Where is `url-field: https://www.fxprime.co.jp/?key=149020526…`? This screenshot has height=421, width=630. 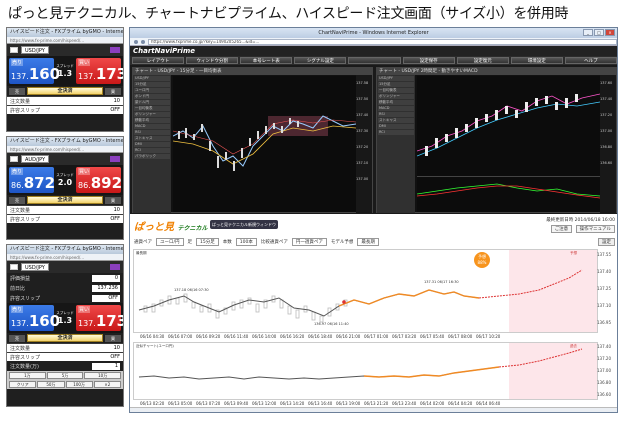 url-field: https://www.fxprime.co.jp/?key=149020526… is located at coordinates (382, 41).